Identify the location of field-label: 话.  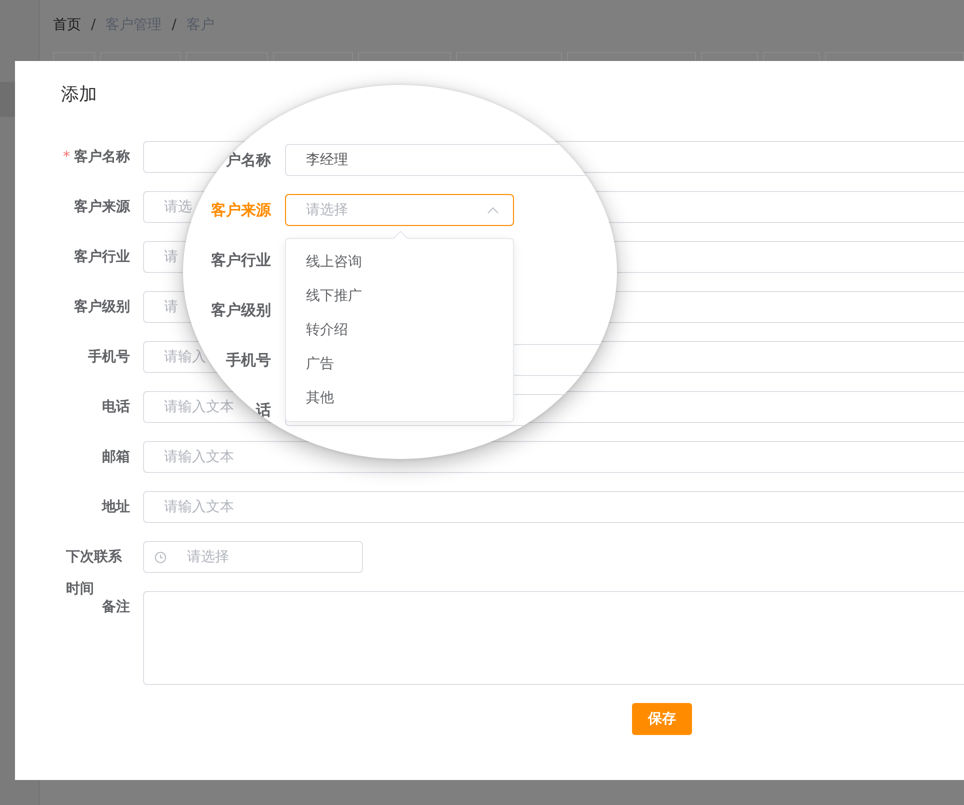
(263, 410).